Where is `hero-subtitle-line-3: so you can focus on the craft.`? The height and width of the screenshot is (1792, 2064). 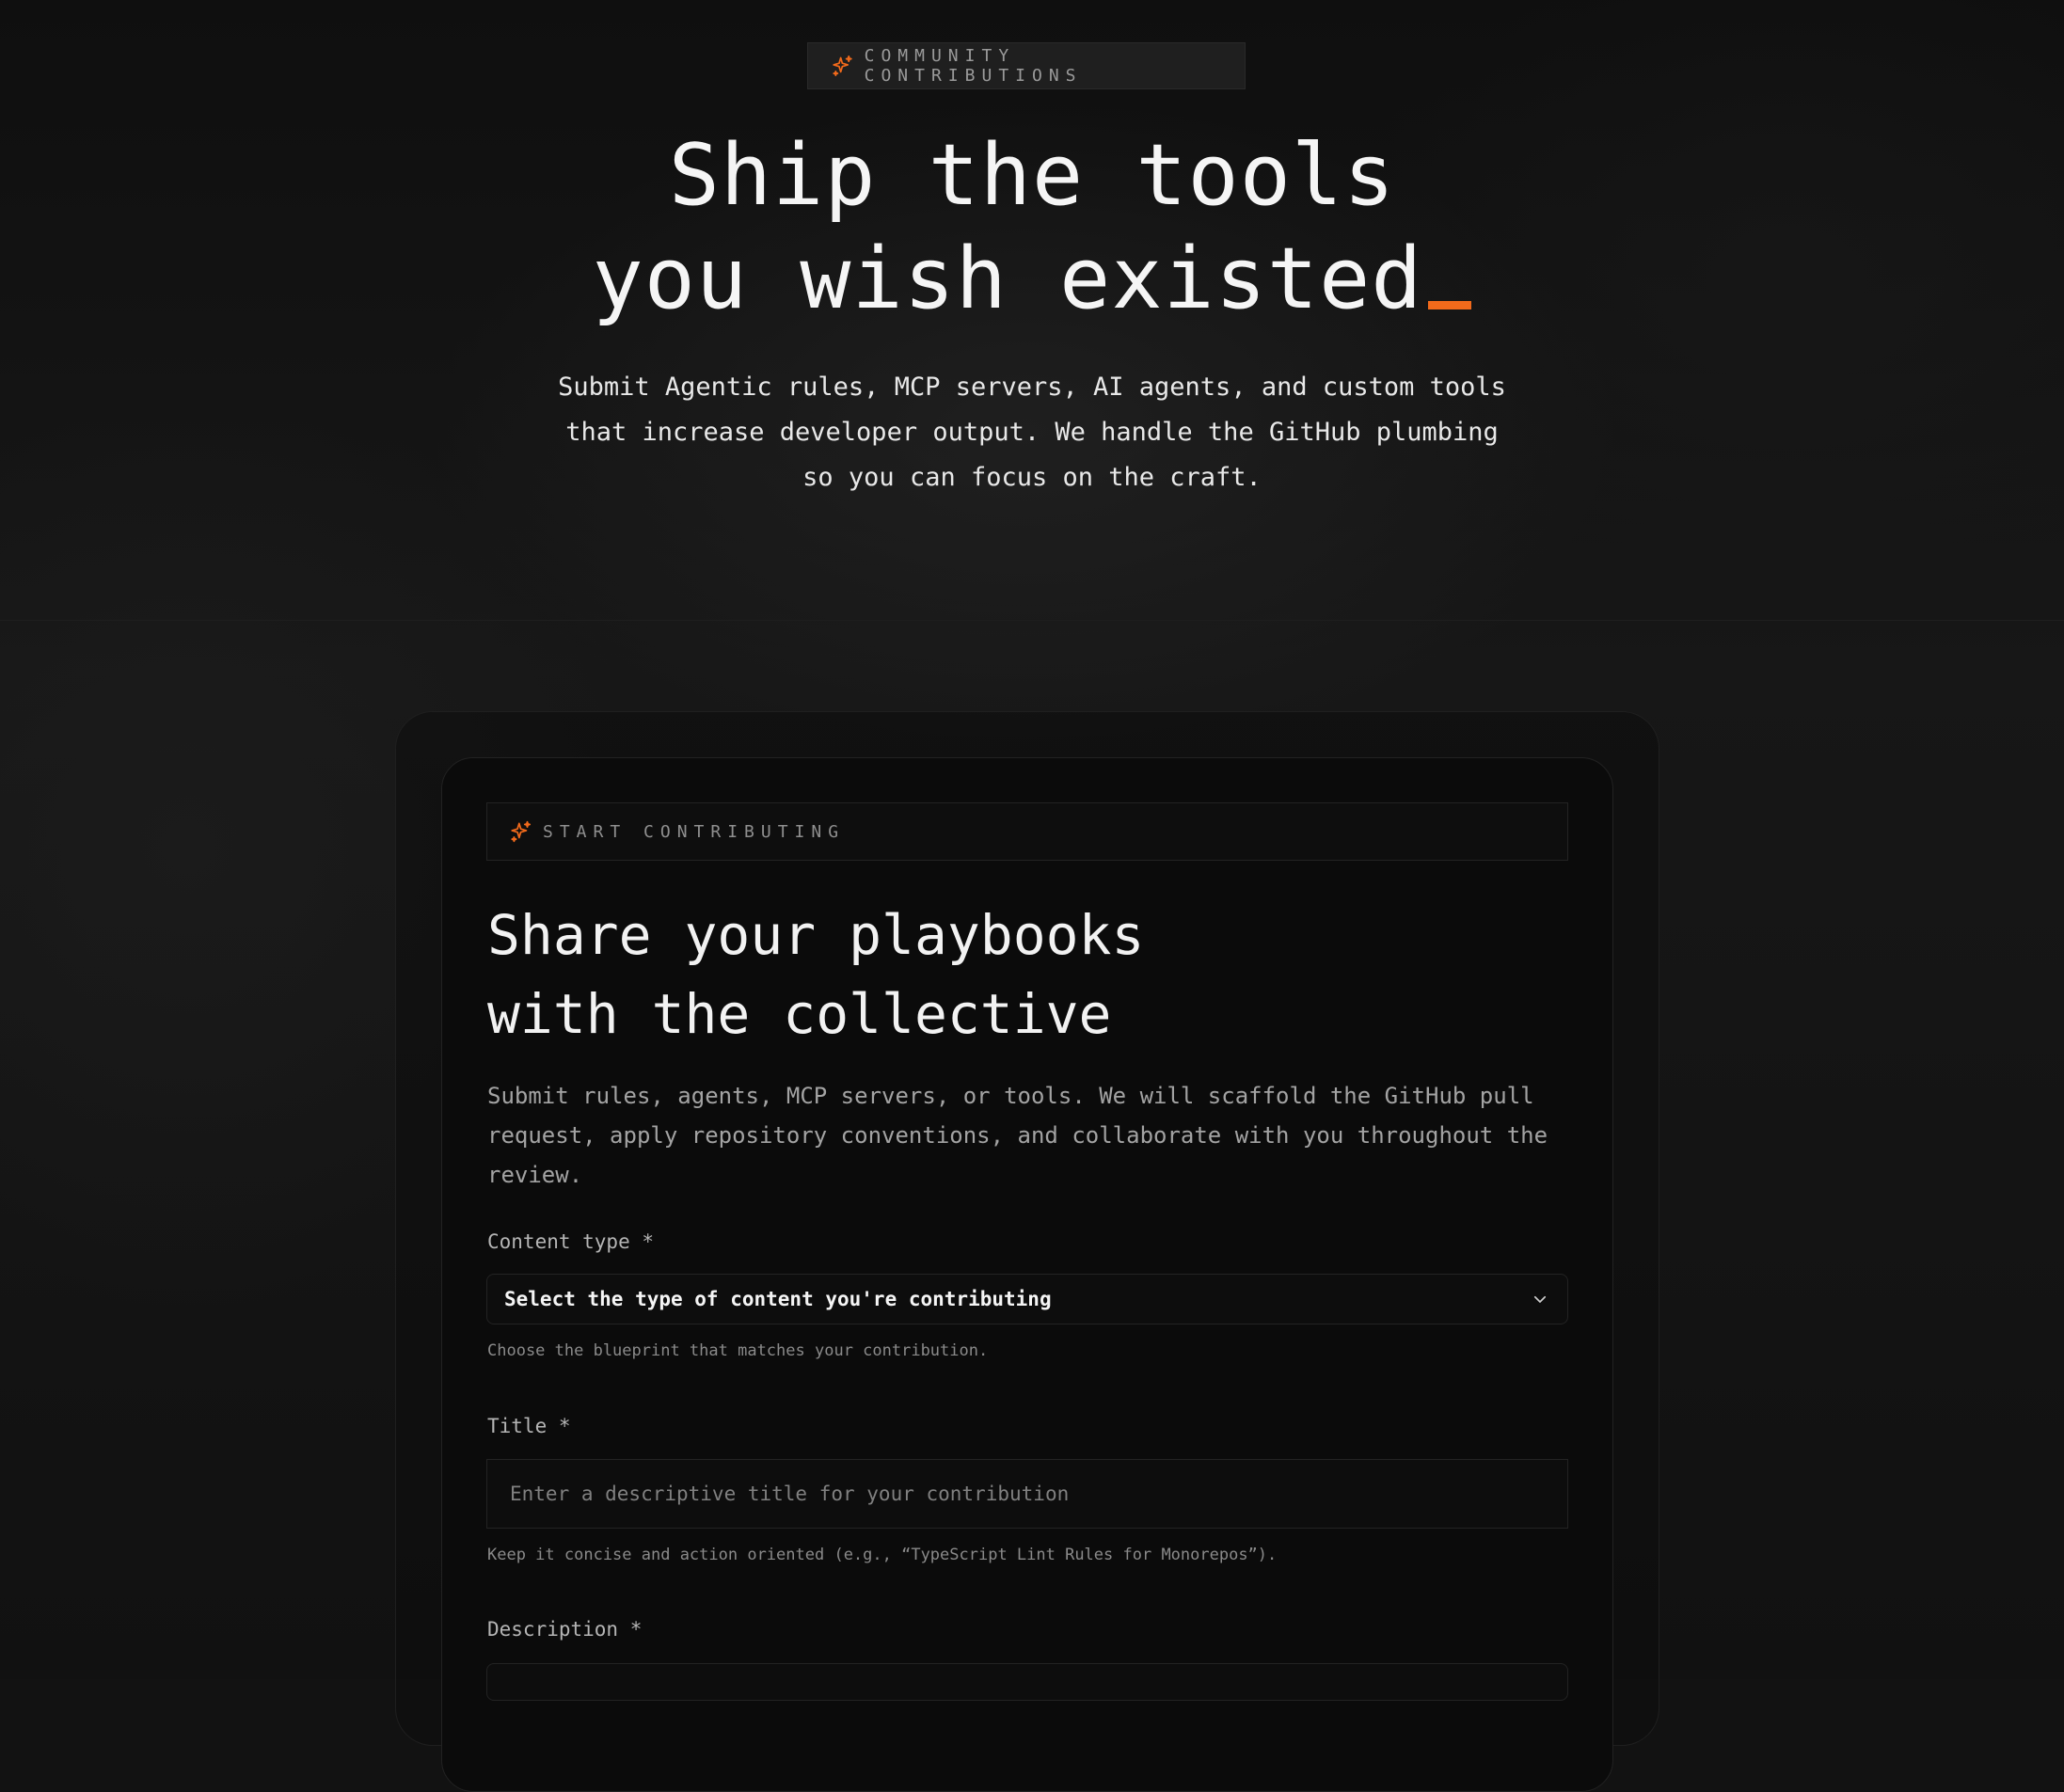
hero-subtitle-line-3: so you can focus on the craft. is located at coordinates (1032, 478).